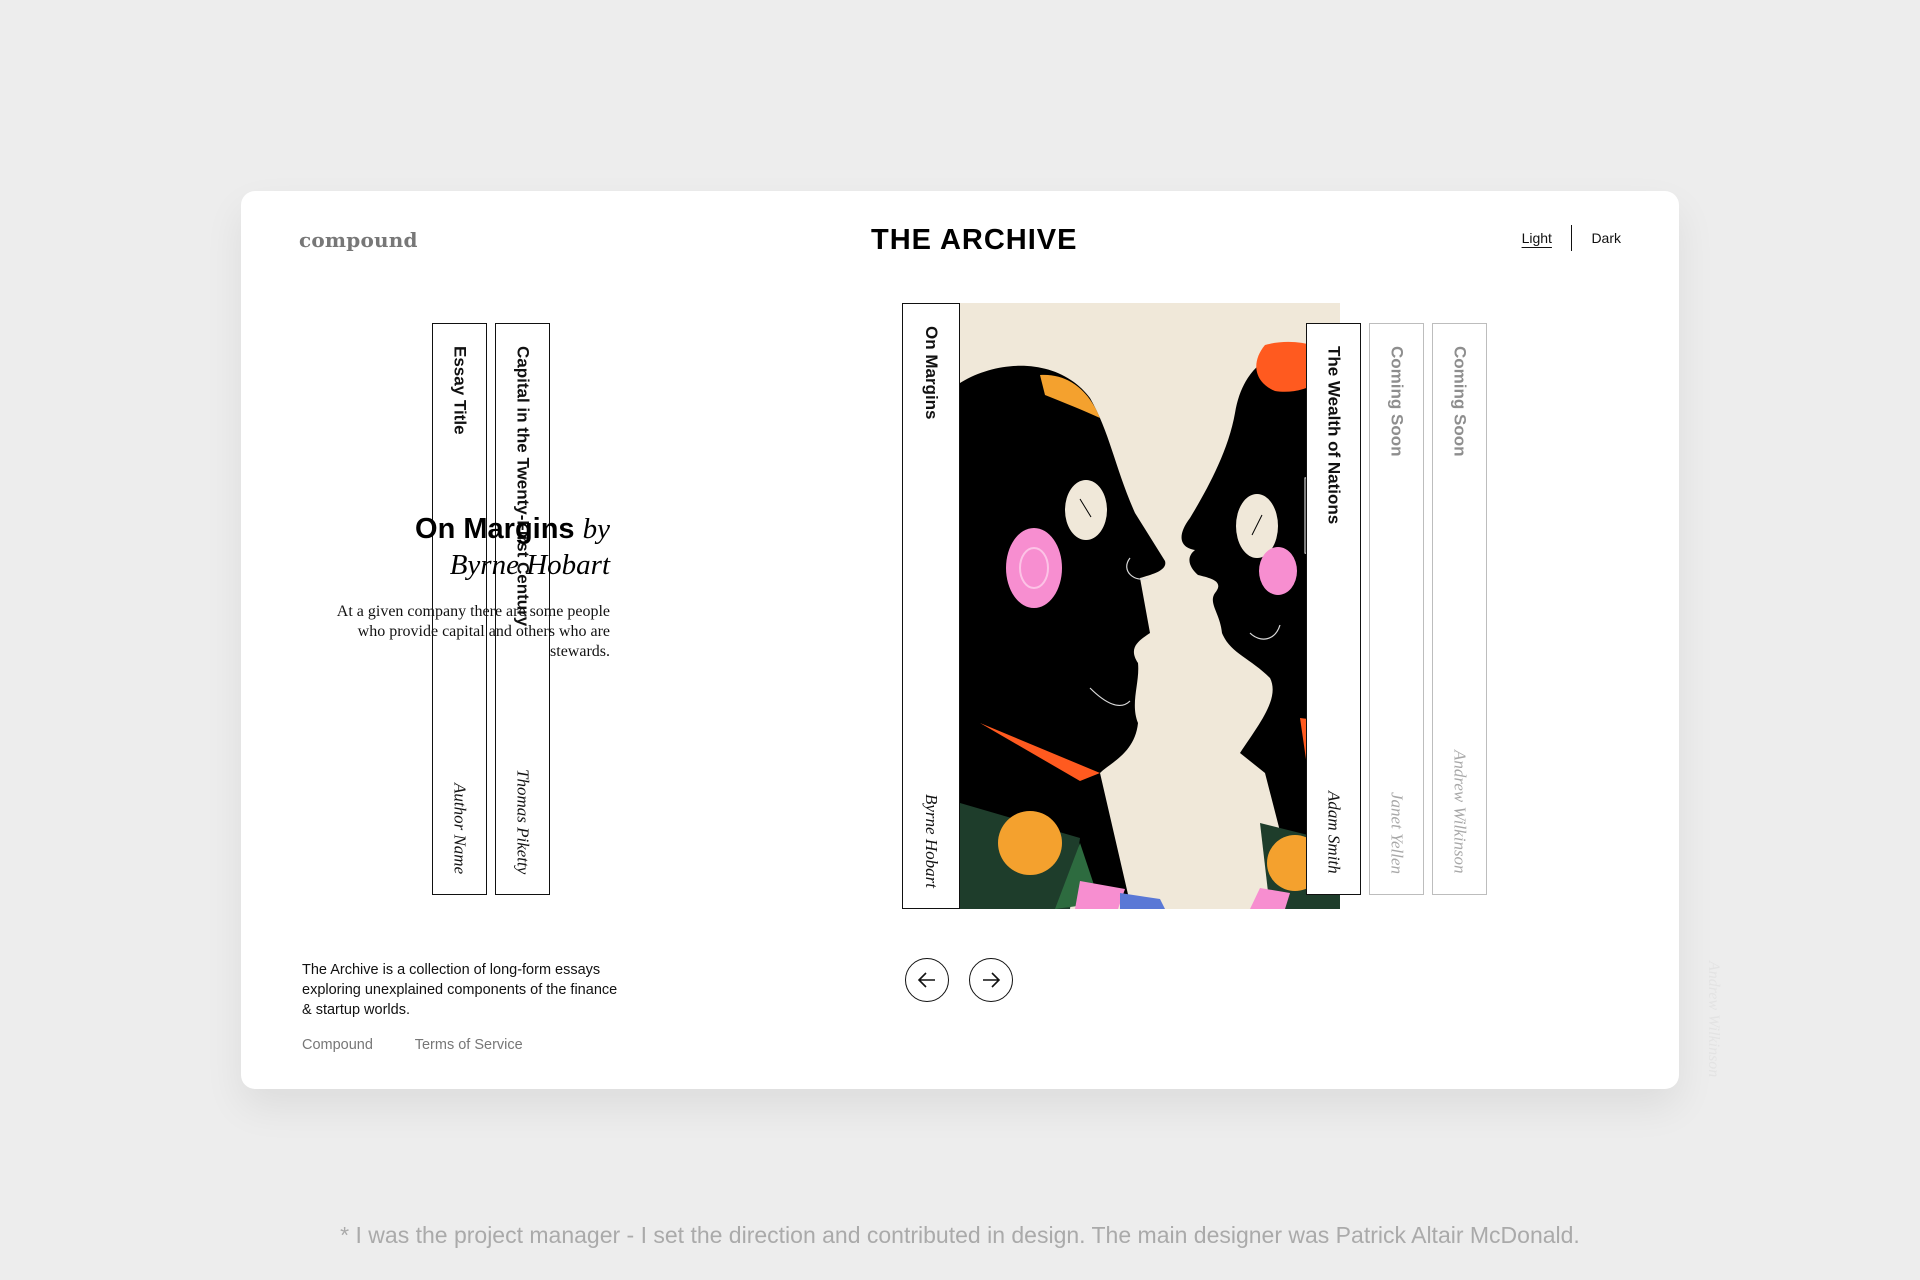  What do you see at coordinates (931, 606) in the screenshot?
I see `featured-spine: On Margins Byrne Hobart` at bounding box center [931, 606].